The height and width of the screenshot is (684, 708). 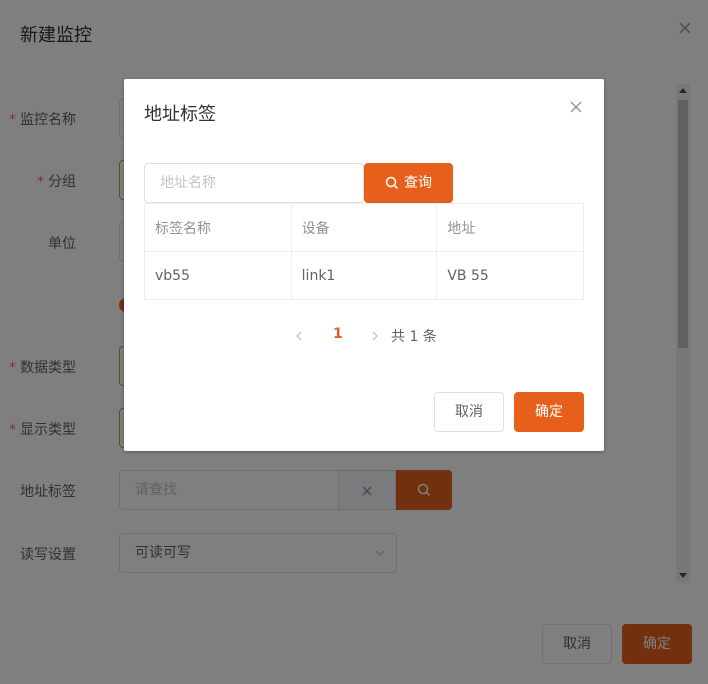 I want to click on table-row: vb55 link1 VB 55, so click(x=364, y=275).